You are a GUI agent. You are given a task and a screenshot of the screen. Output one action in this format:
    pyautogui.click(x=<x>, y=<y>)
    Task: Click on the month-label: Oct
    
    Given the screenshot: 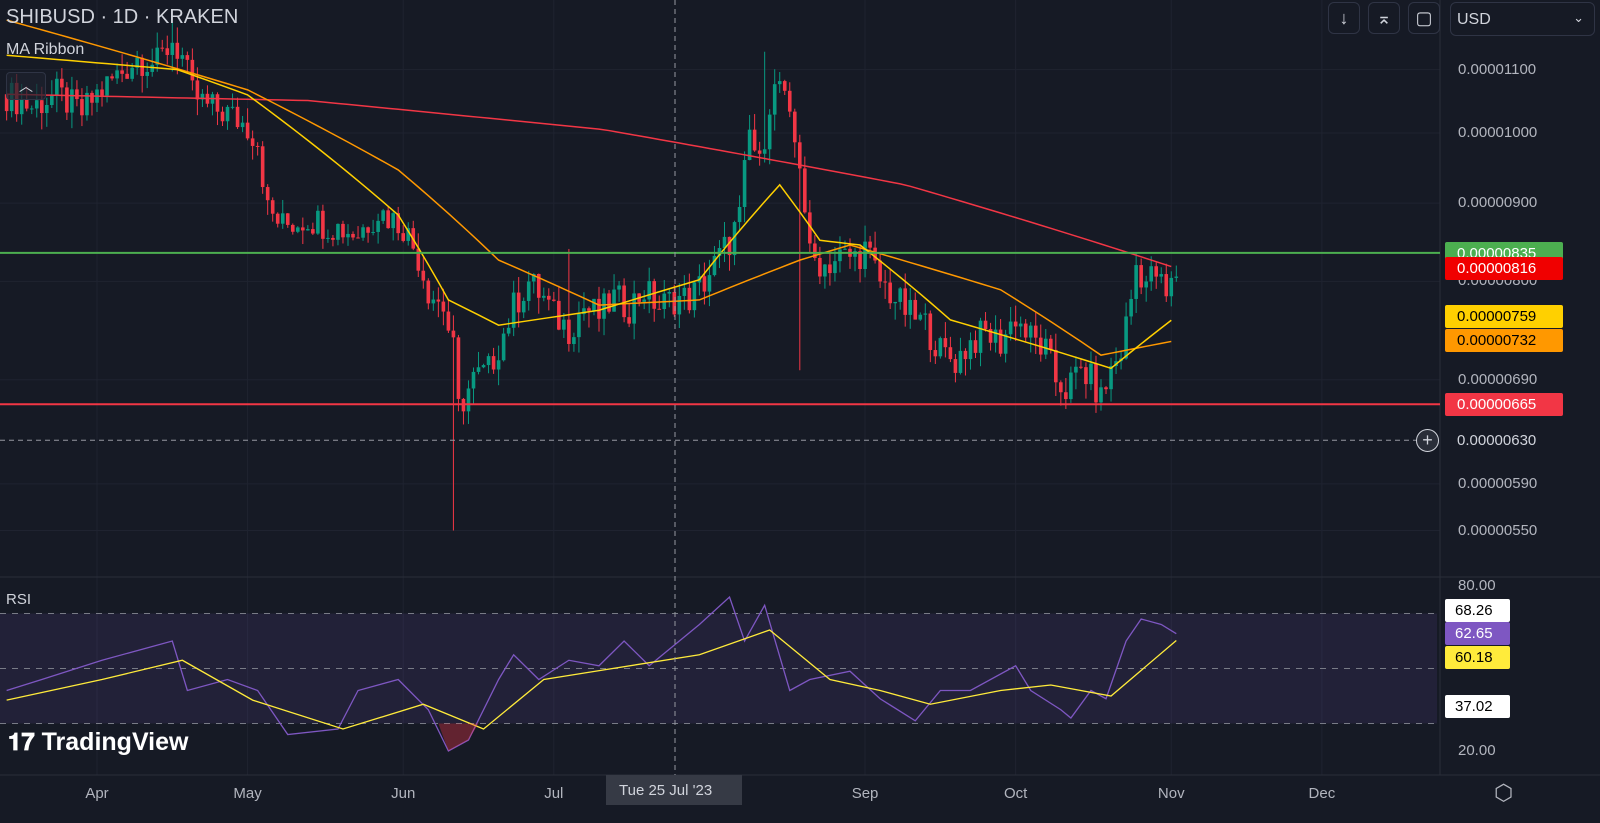 What is the action you would take?
    pyautogui.click(x=1015, y=793)
    